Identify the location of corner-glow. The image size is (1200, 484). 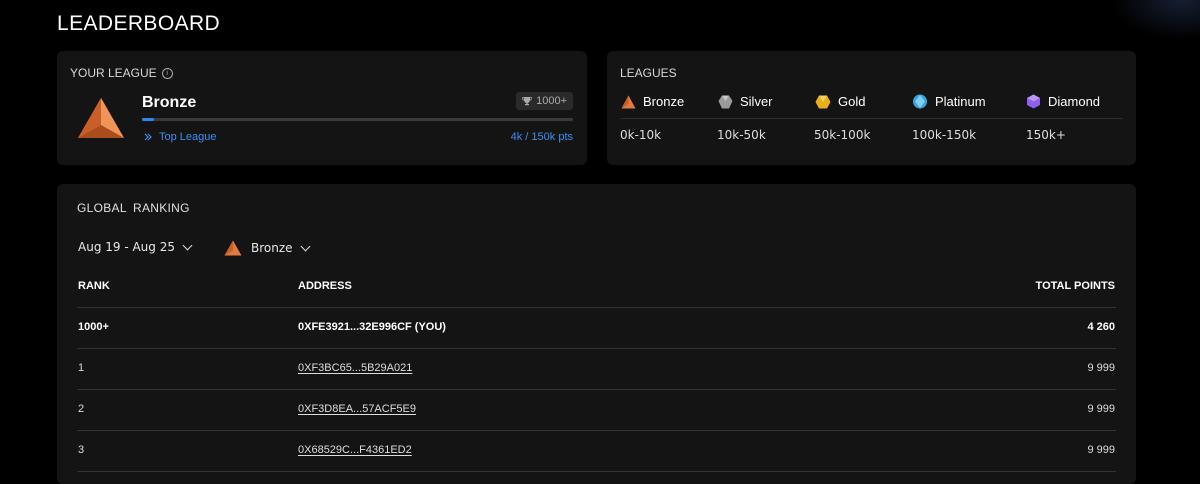
(1155, 20).